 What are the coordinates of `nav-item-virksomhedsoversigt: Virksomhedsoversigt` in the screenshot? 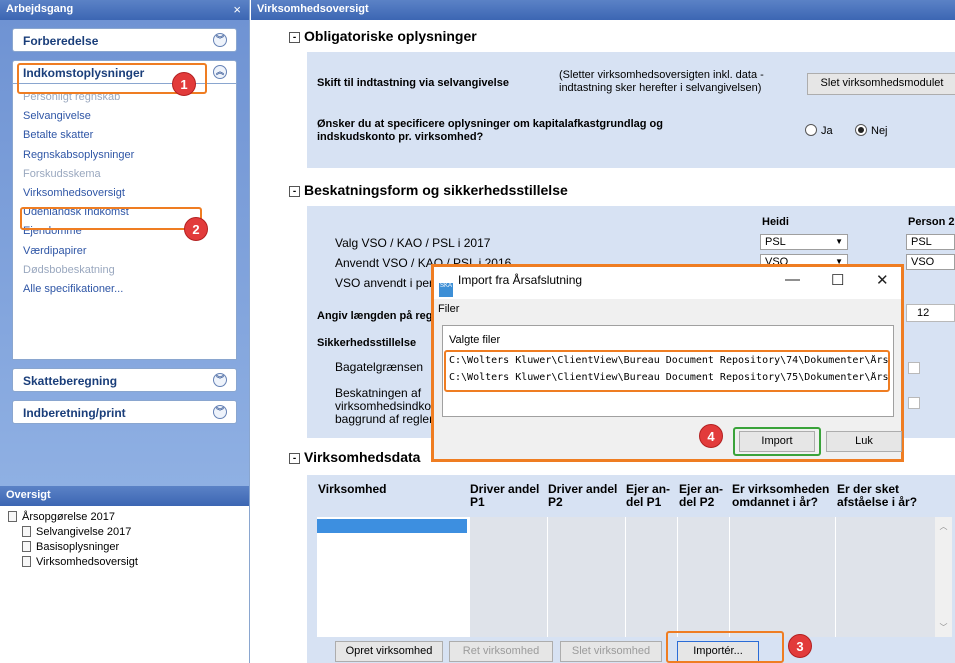 It's located at (129, 193).